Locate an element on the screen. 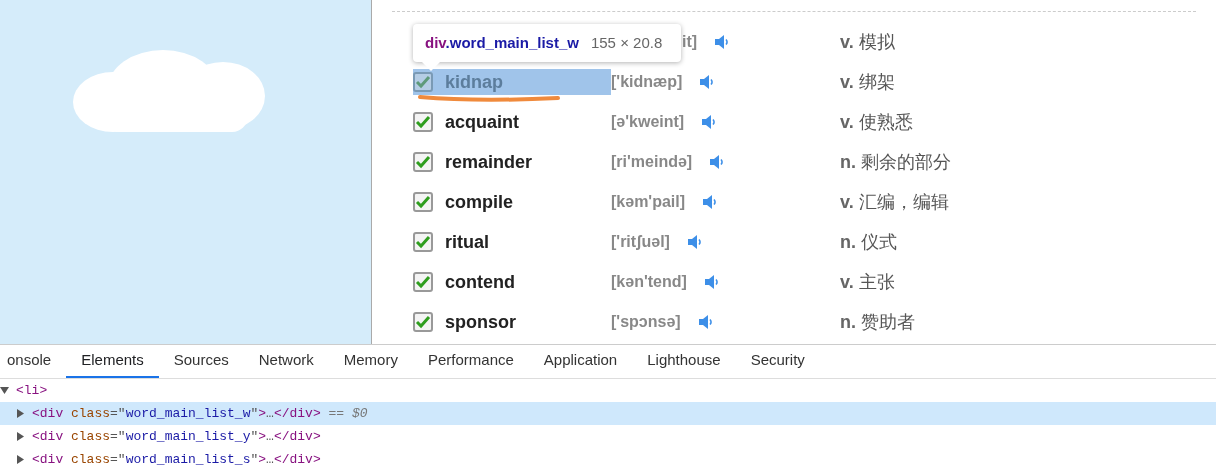 The image size is (1216, 471). phonetic: ['kidnæp] is located at coordinates (647, 82).